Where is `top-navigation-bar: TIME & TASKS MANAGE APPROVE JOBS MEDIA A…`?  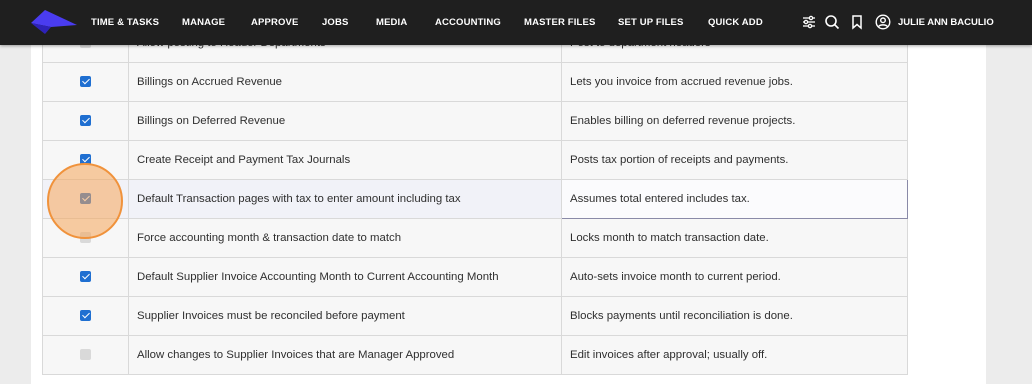
top-navigation-bar: TIME & TASKS MANAGE APPROVE JOBS MEDIA A… is located at coordinates (516, 22).